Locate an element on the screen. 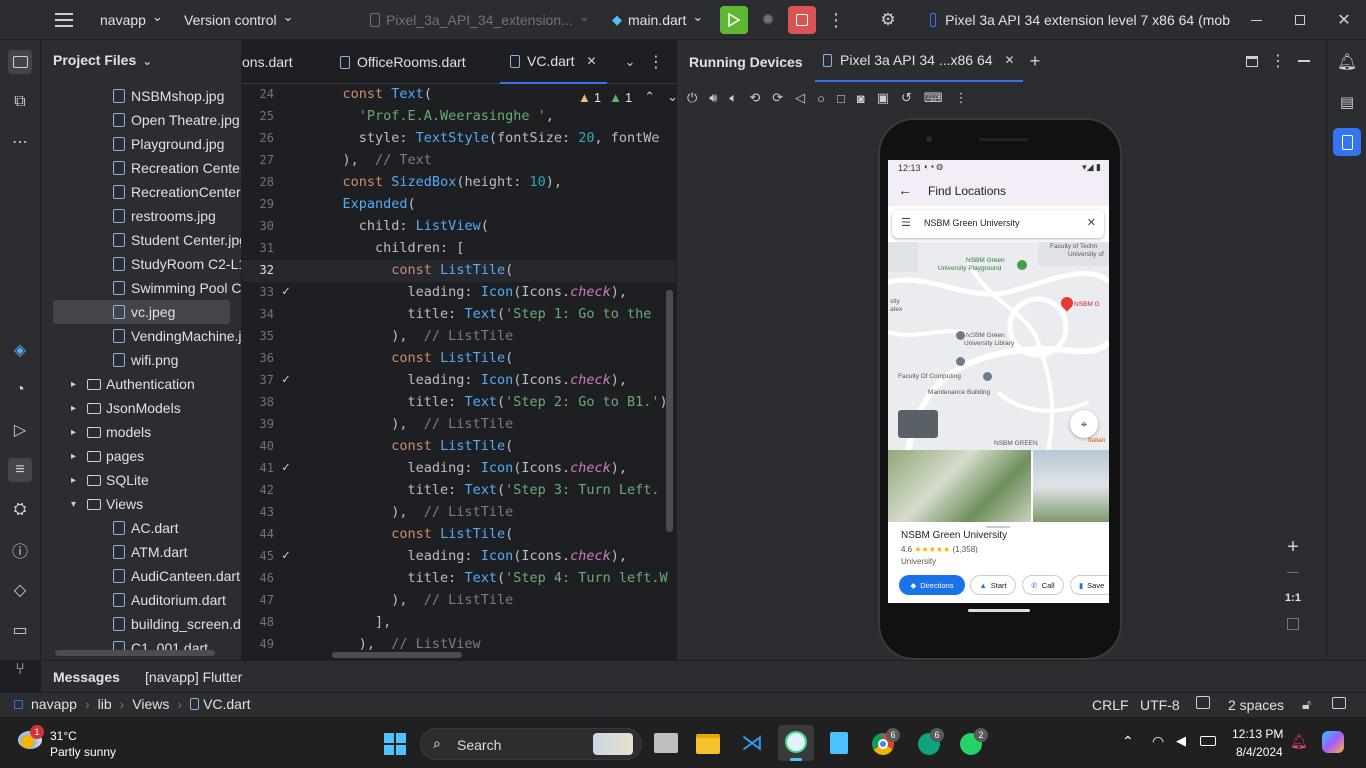 The width and height of the screenshot is (1366, 768). chevron-down-icon: ▾ is located at coordinates (76, 504).